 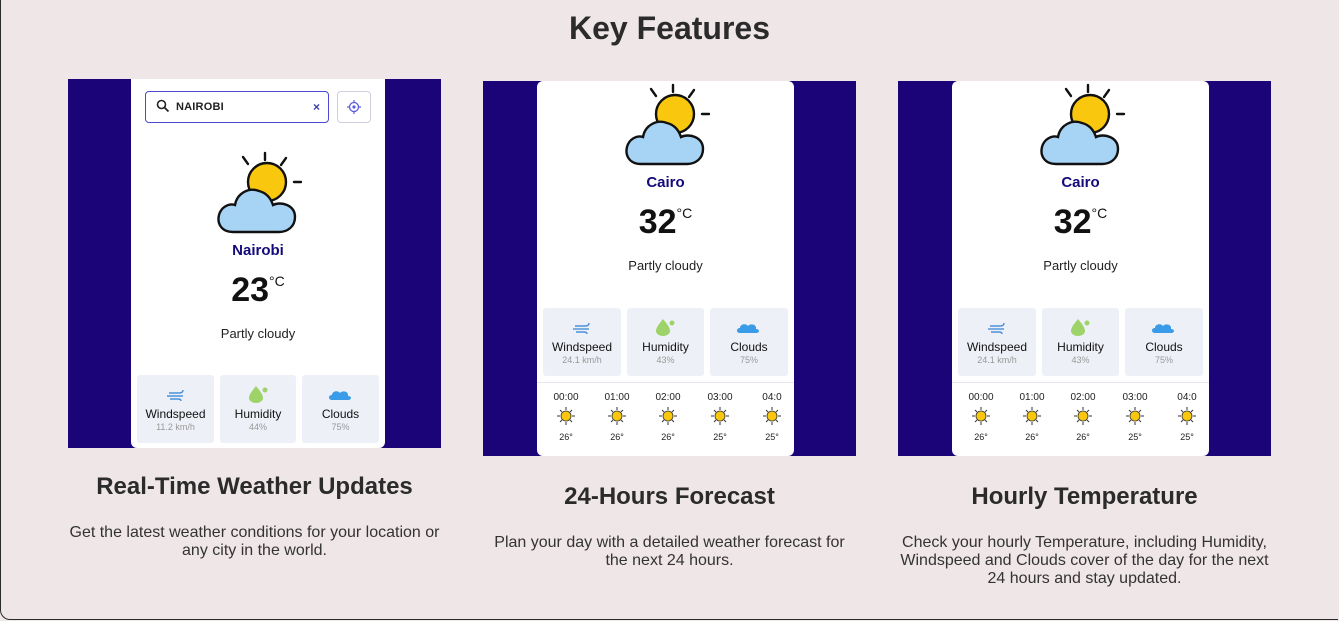 I want to click on stat-value: 44%, so click(x=257, y=427).